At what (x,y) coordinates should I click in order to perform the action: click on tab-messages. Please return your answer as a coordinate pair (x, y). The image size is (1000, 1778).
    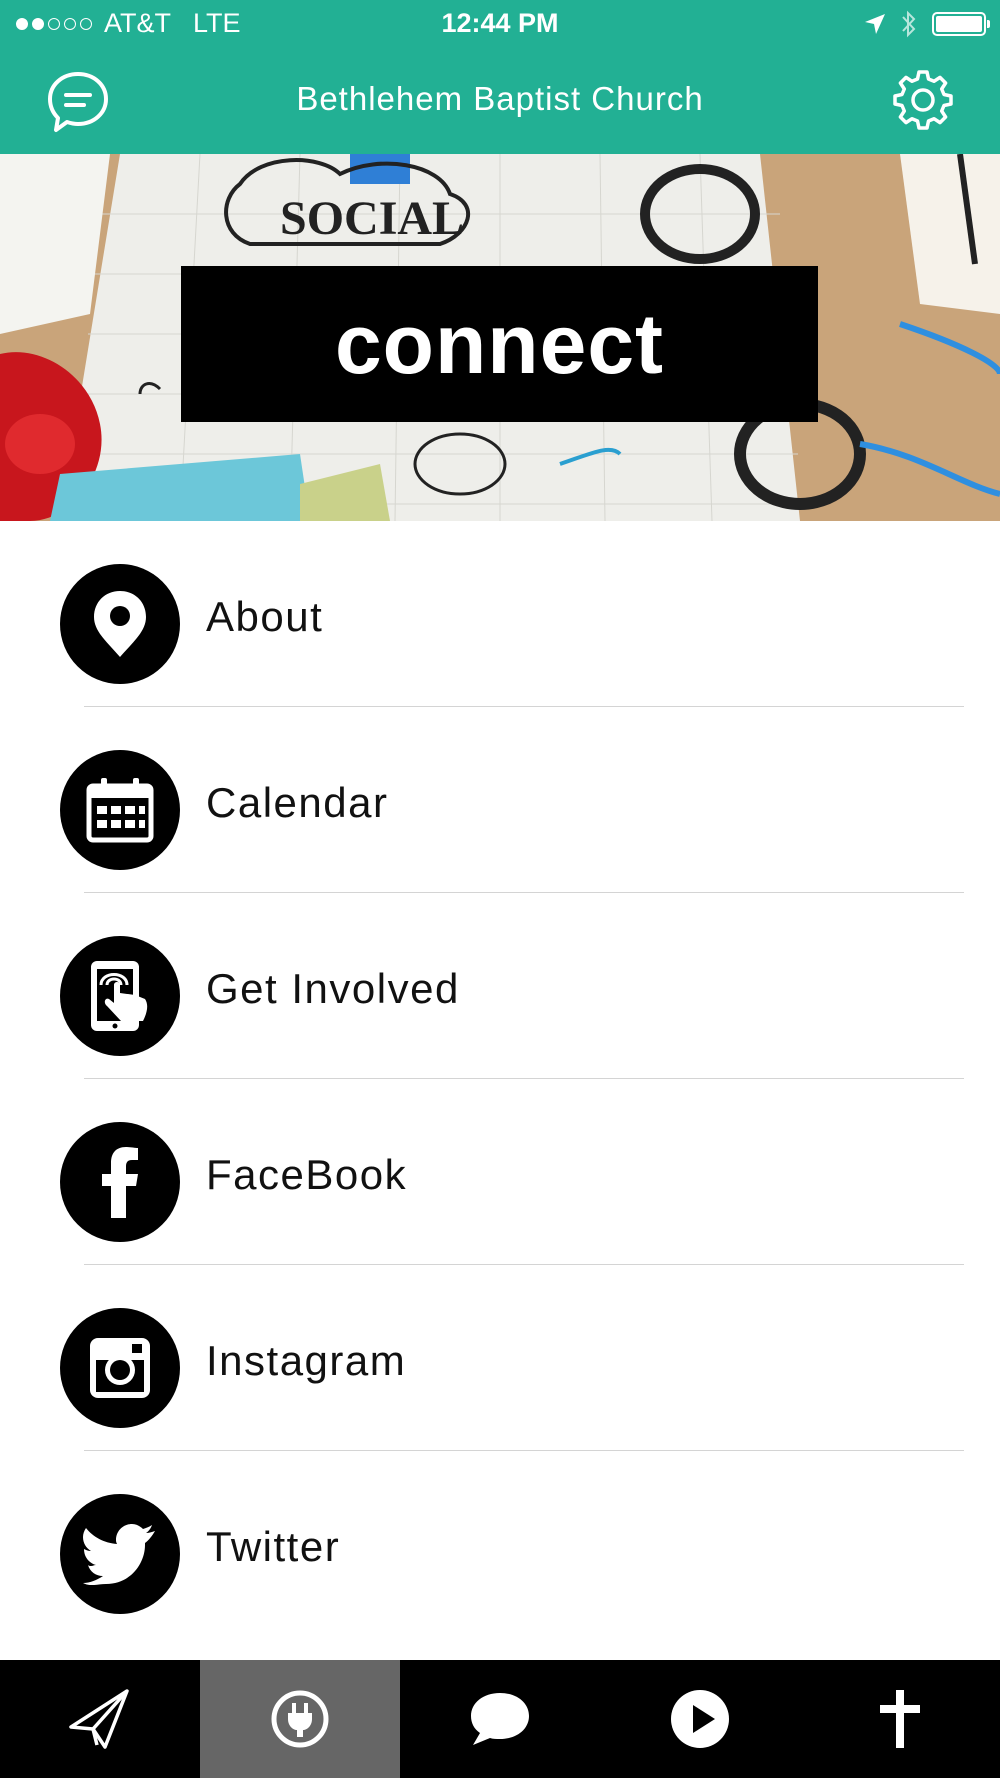
    Looking at the image, I should click on (500, 1719).